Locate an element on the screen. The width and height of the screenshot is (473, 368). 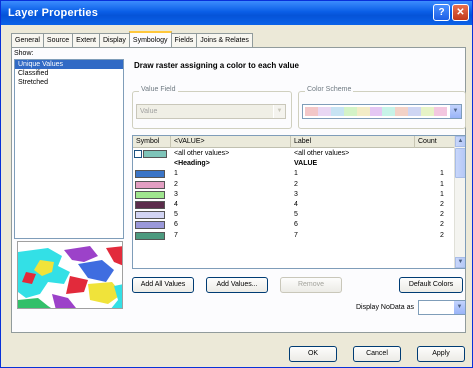
table-row: 7 7 2 is located at coordinates (294, 236).